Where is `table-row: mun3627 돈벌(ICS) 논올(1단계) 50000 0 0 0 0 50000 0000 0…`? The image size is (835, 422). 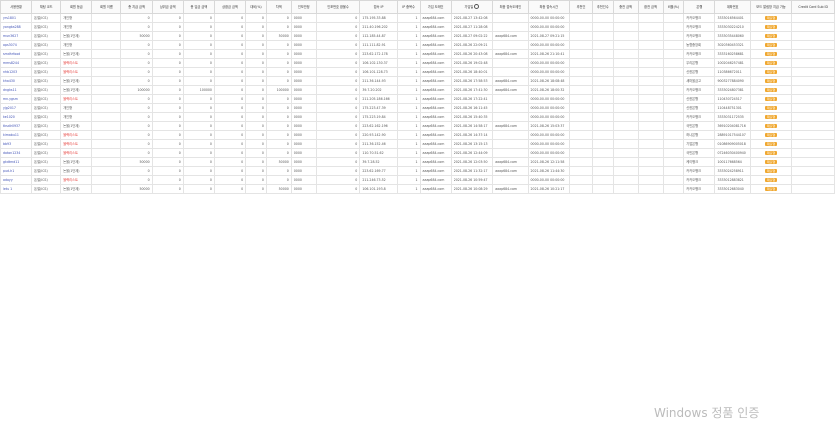 table-row: mun3627 돈벌(ICS) 논올(1단계) 50000 0 0 0 0 50000 0000 0… is located at coordinates (417, 36).